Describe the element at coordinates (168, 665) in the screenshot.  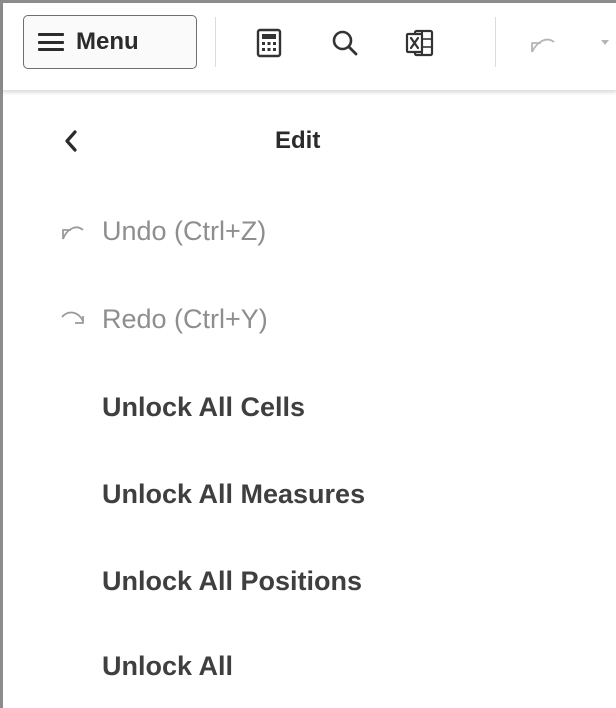
I see `unlock-all-label: Unlock All` at that location.